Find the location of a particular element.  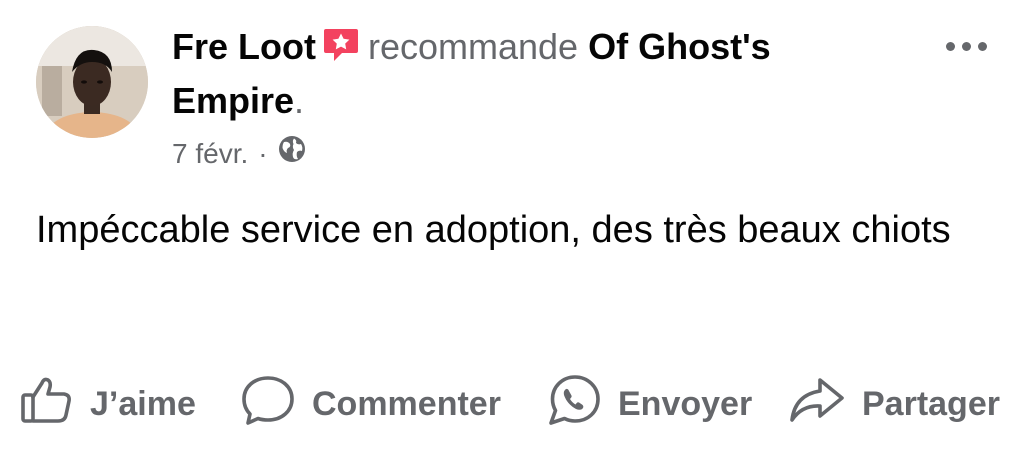

avatar is located at coordinates (92, 82).